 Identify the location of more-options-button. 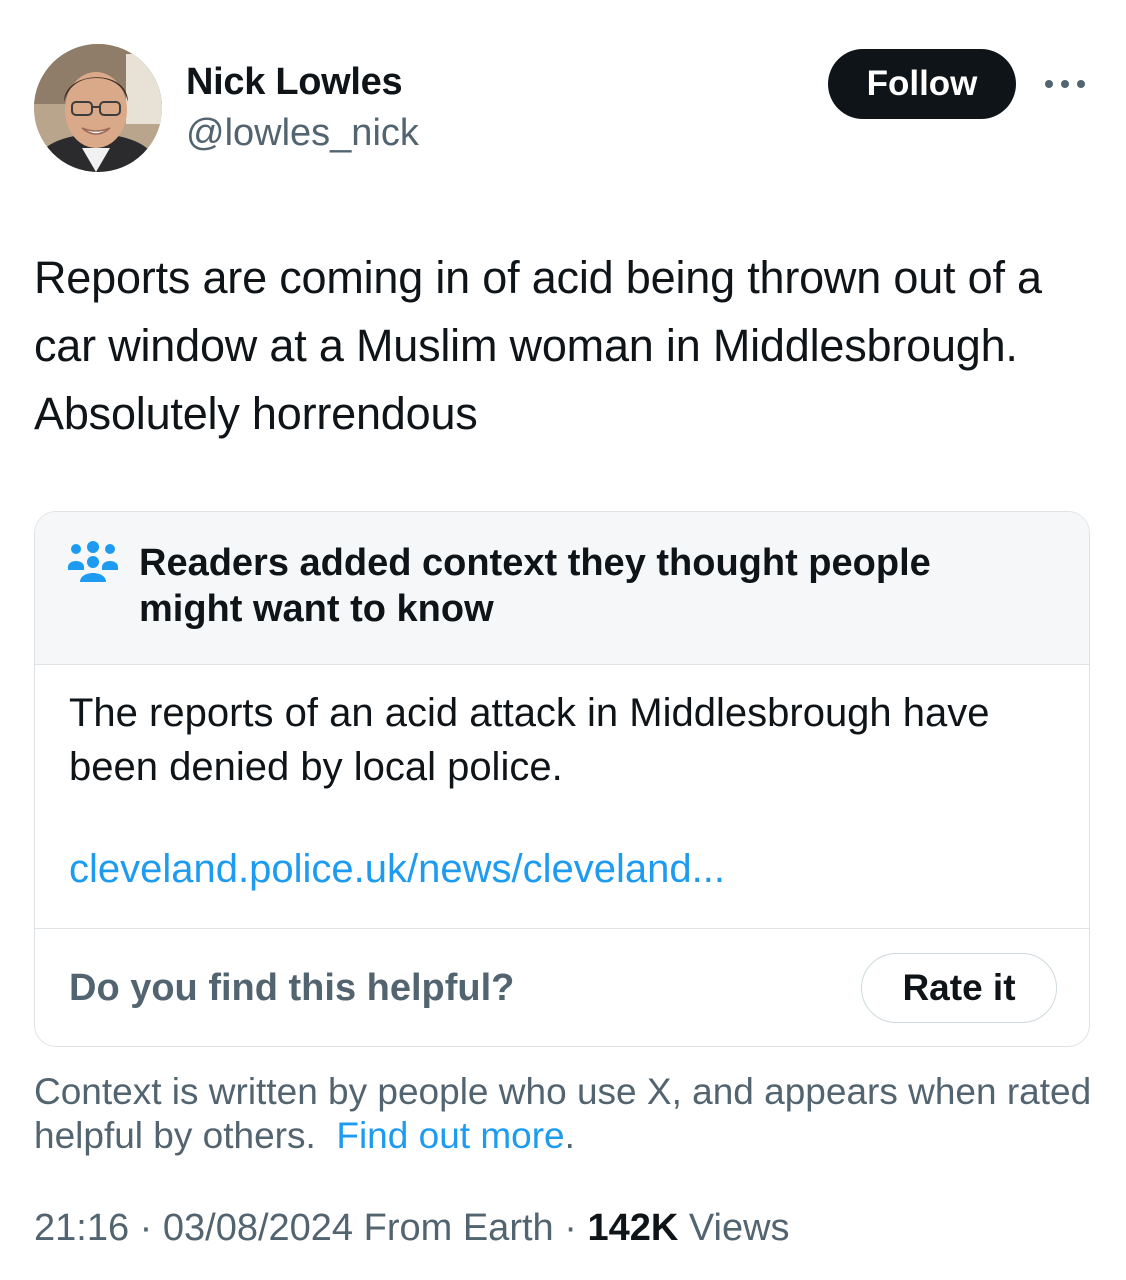
(1065, 84).